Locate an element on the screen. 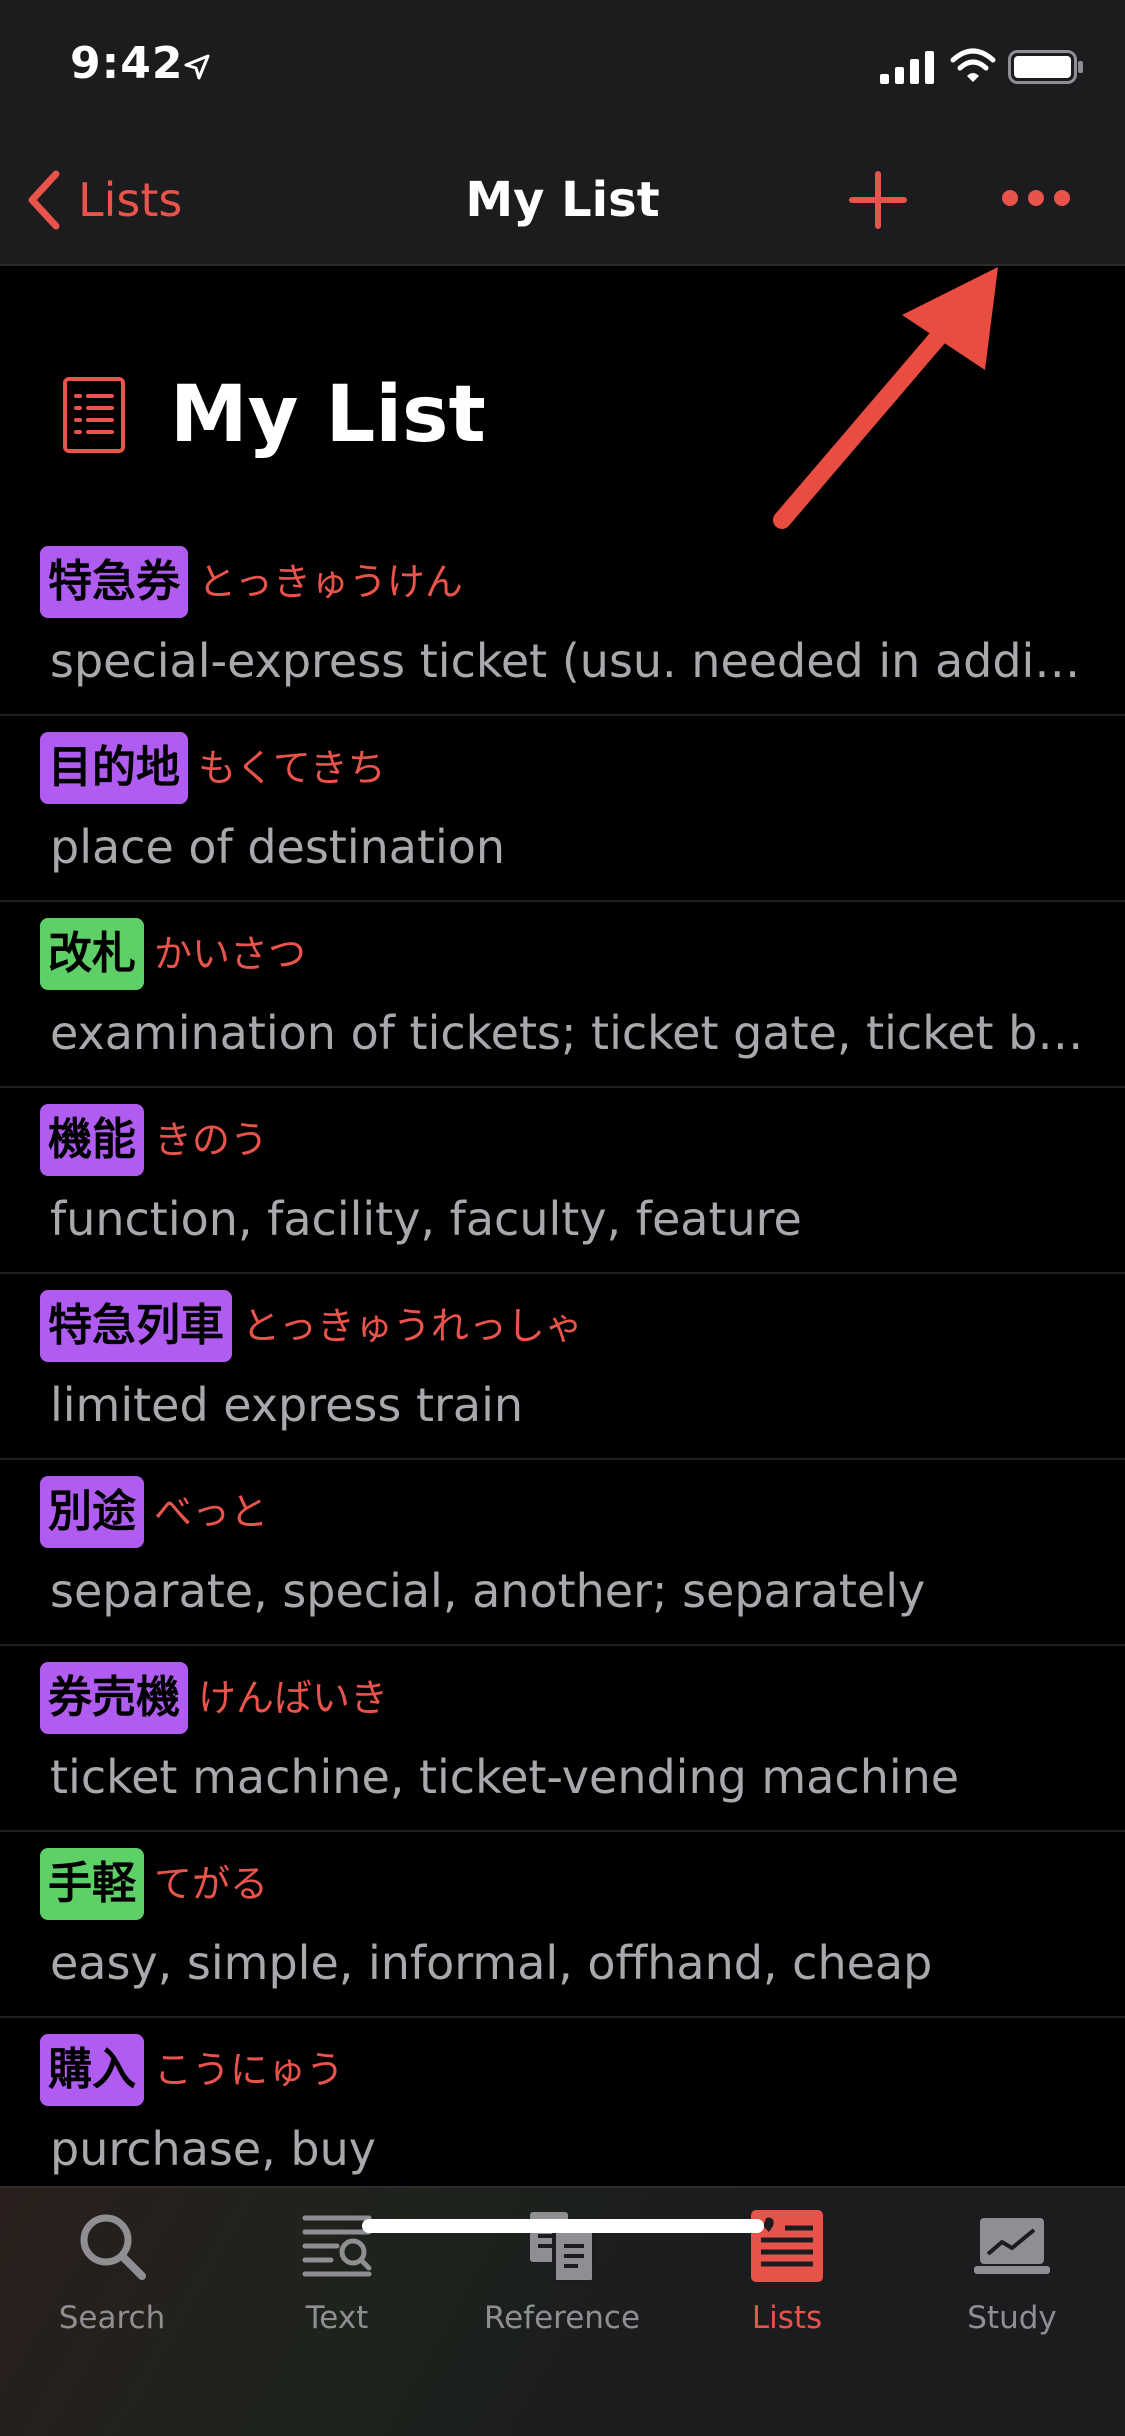 The width and height of the screenshot is (1125, 2436). entry-header: 特急券 とっきゅうけん is located at coordinates (251, 582).